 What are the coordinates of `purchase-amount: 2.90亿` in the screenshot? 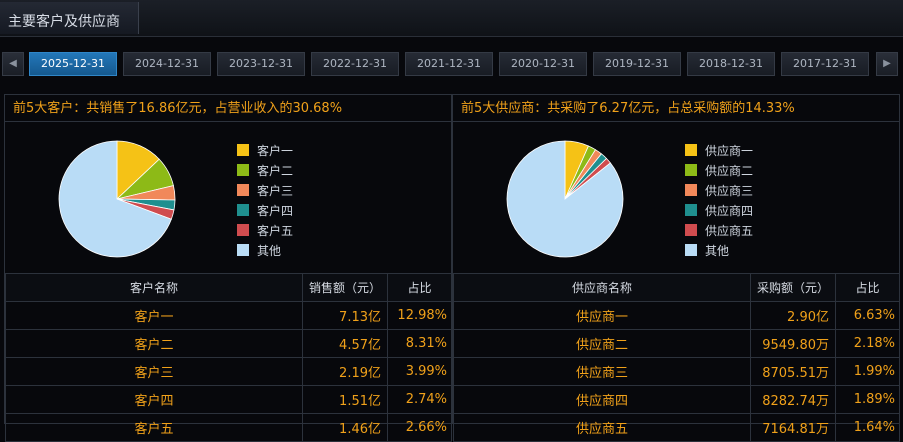 It's located at (793, 315).